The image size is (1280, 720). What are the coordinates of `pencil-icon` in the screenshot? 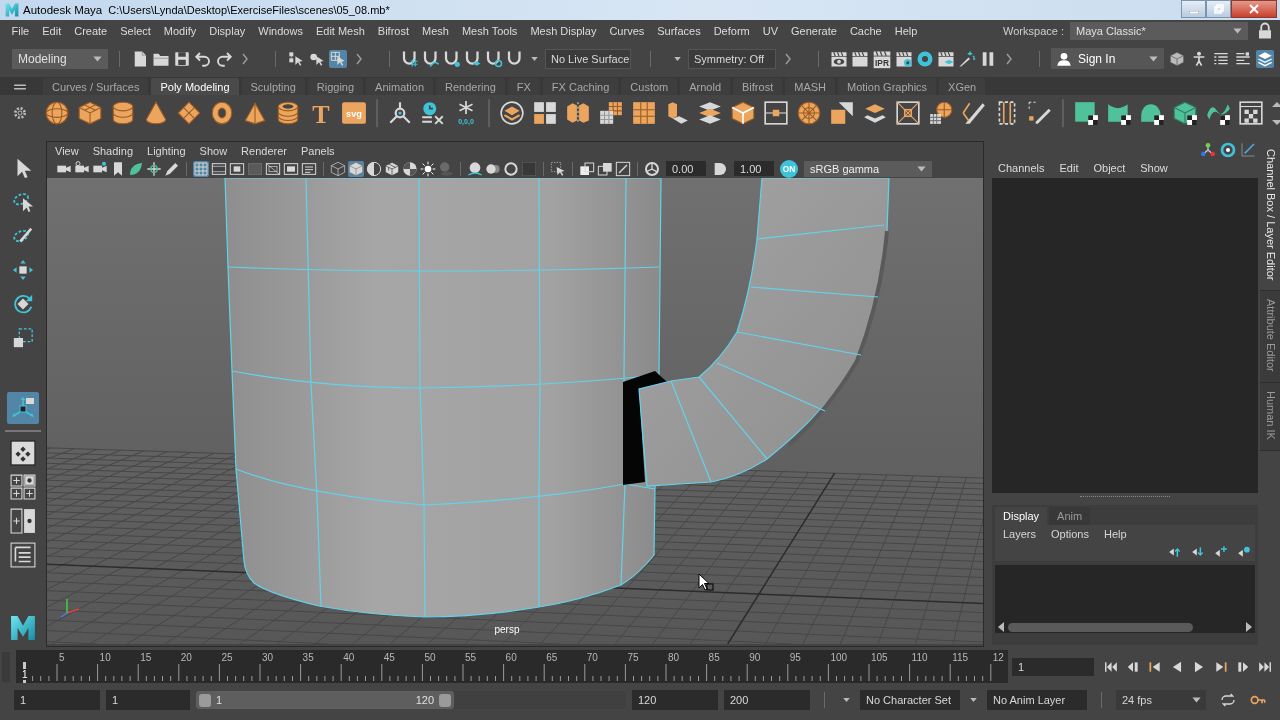 It's located at (1040, 112).